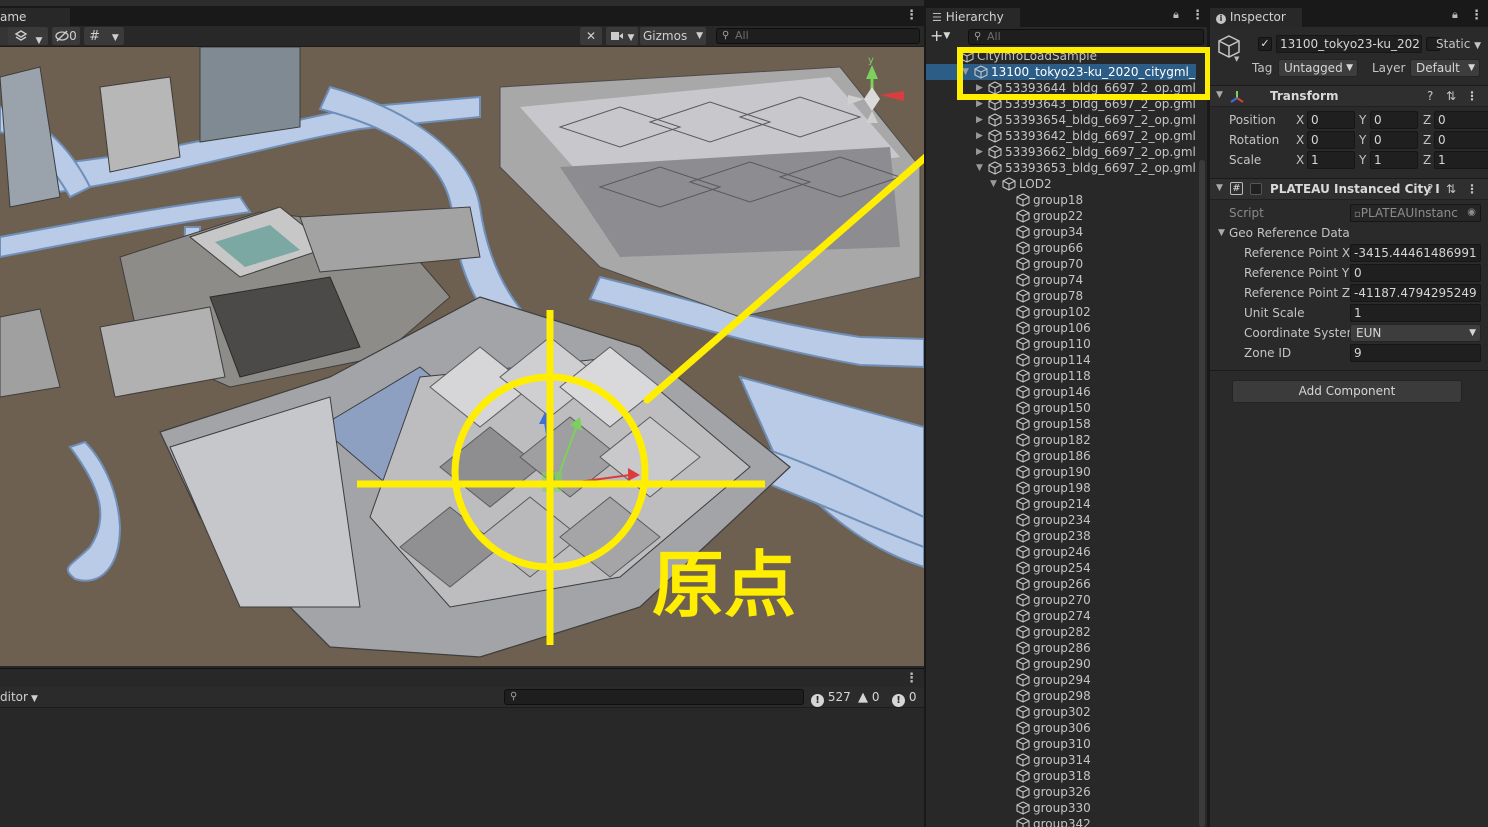  Describe the element at coordinates (1471, 213) in the screenshot. I see `object-picker-icon: ◉` at that location.